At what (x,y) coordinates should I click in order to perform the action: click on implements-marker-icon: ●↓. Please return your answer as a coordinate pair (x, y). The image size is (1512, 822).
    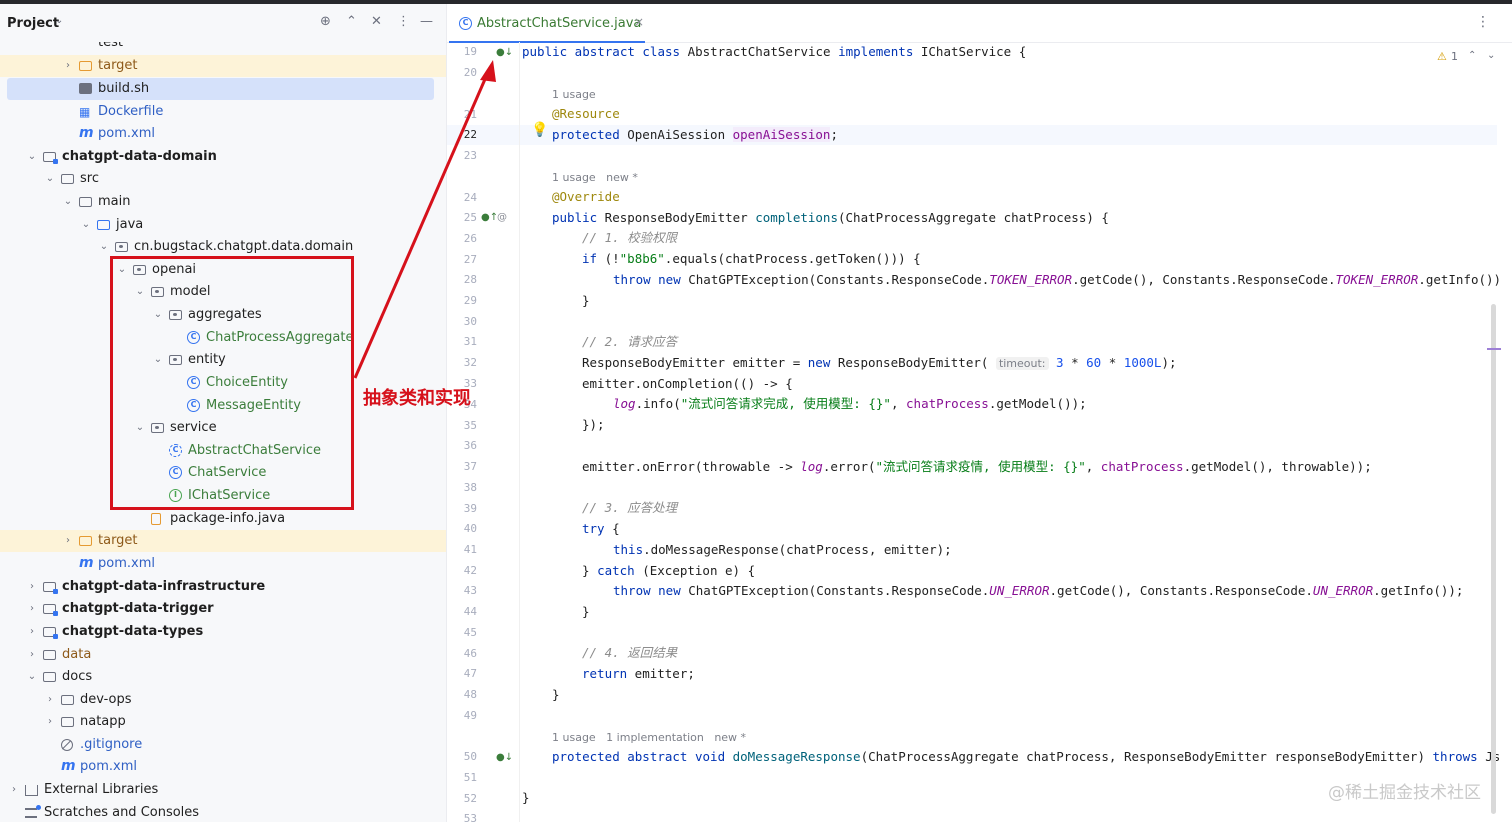
    Looking at the image, I should click on (504, 53).